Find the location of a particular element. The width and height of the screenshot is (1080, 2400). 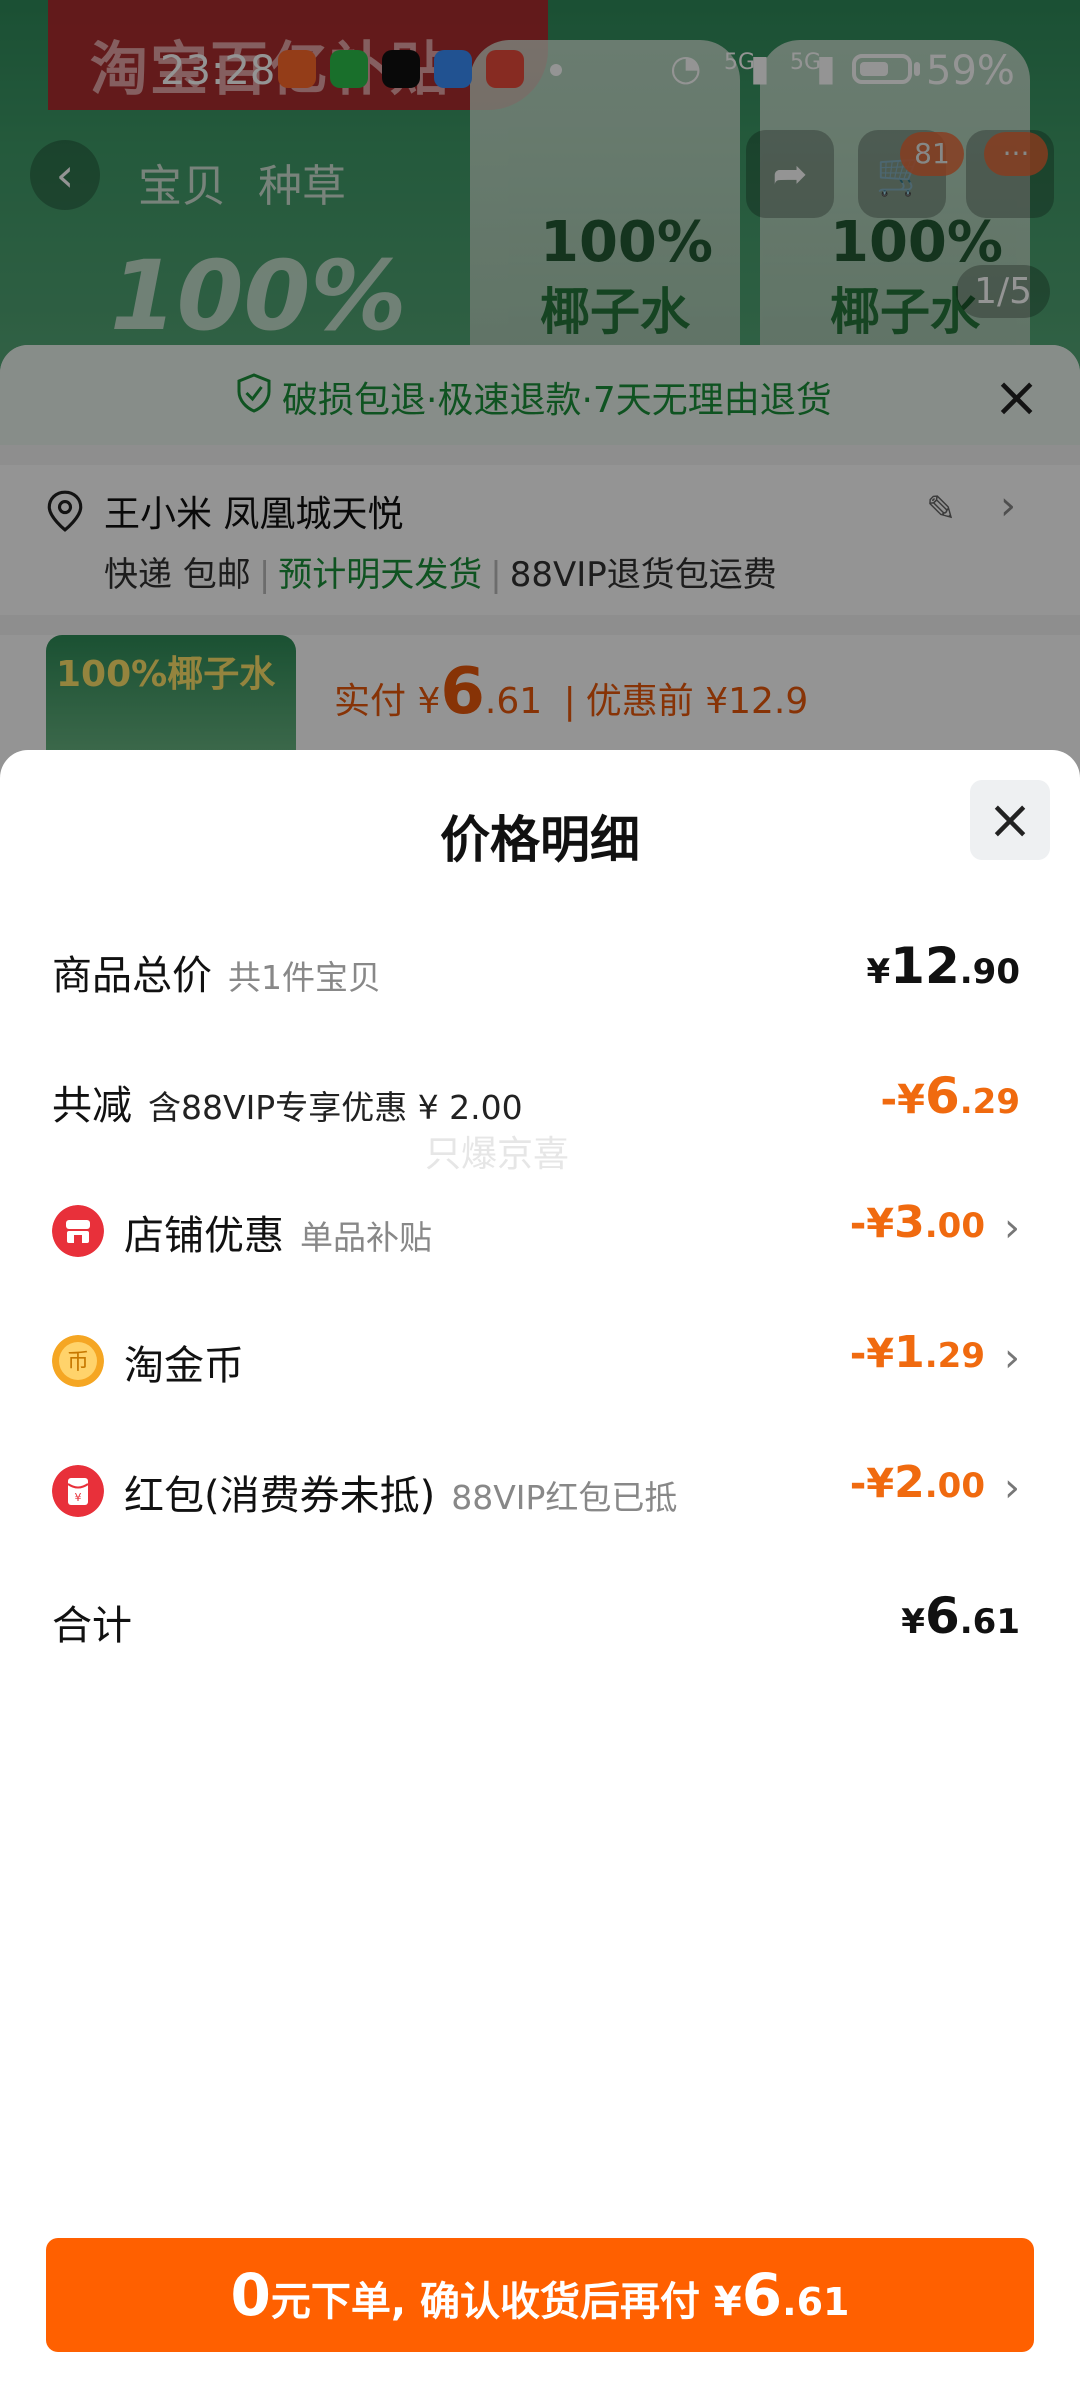

label-text: 商品总价 is located at coordinates (132, 976).